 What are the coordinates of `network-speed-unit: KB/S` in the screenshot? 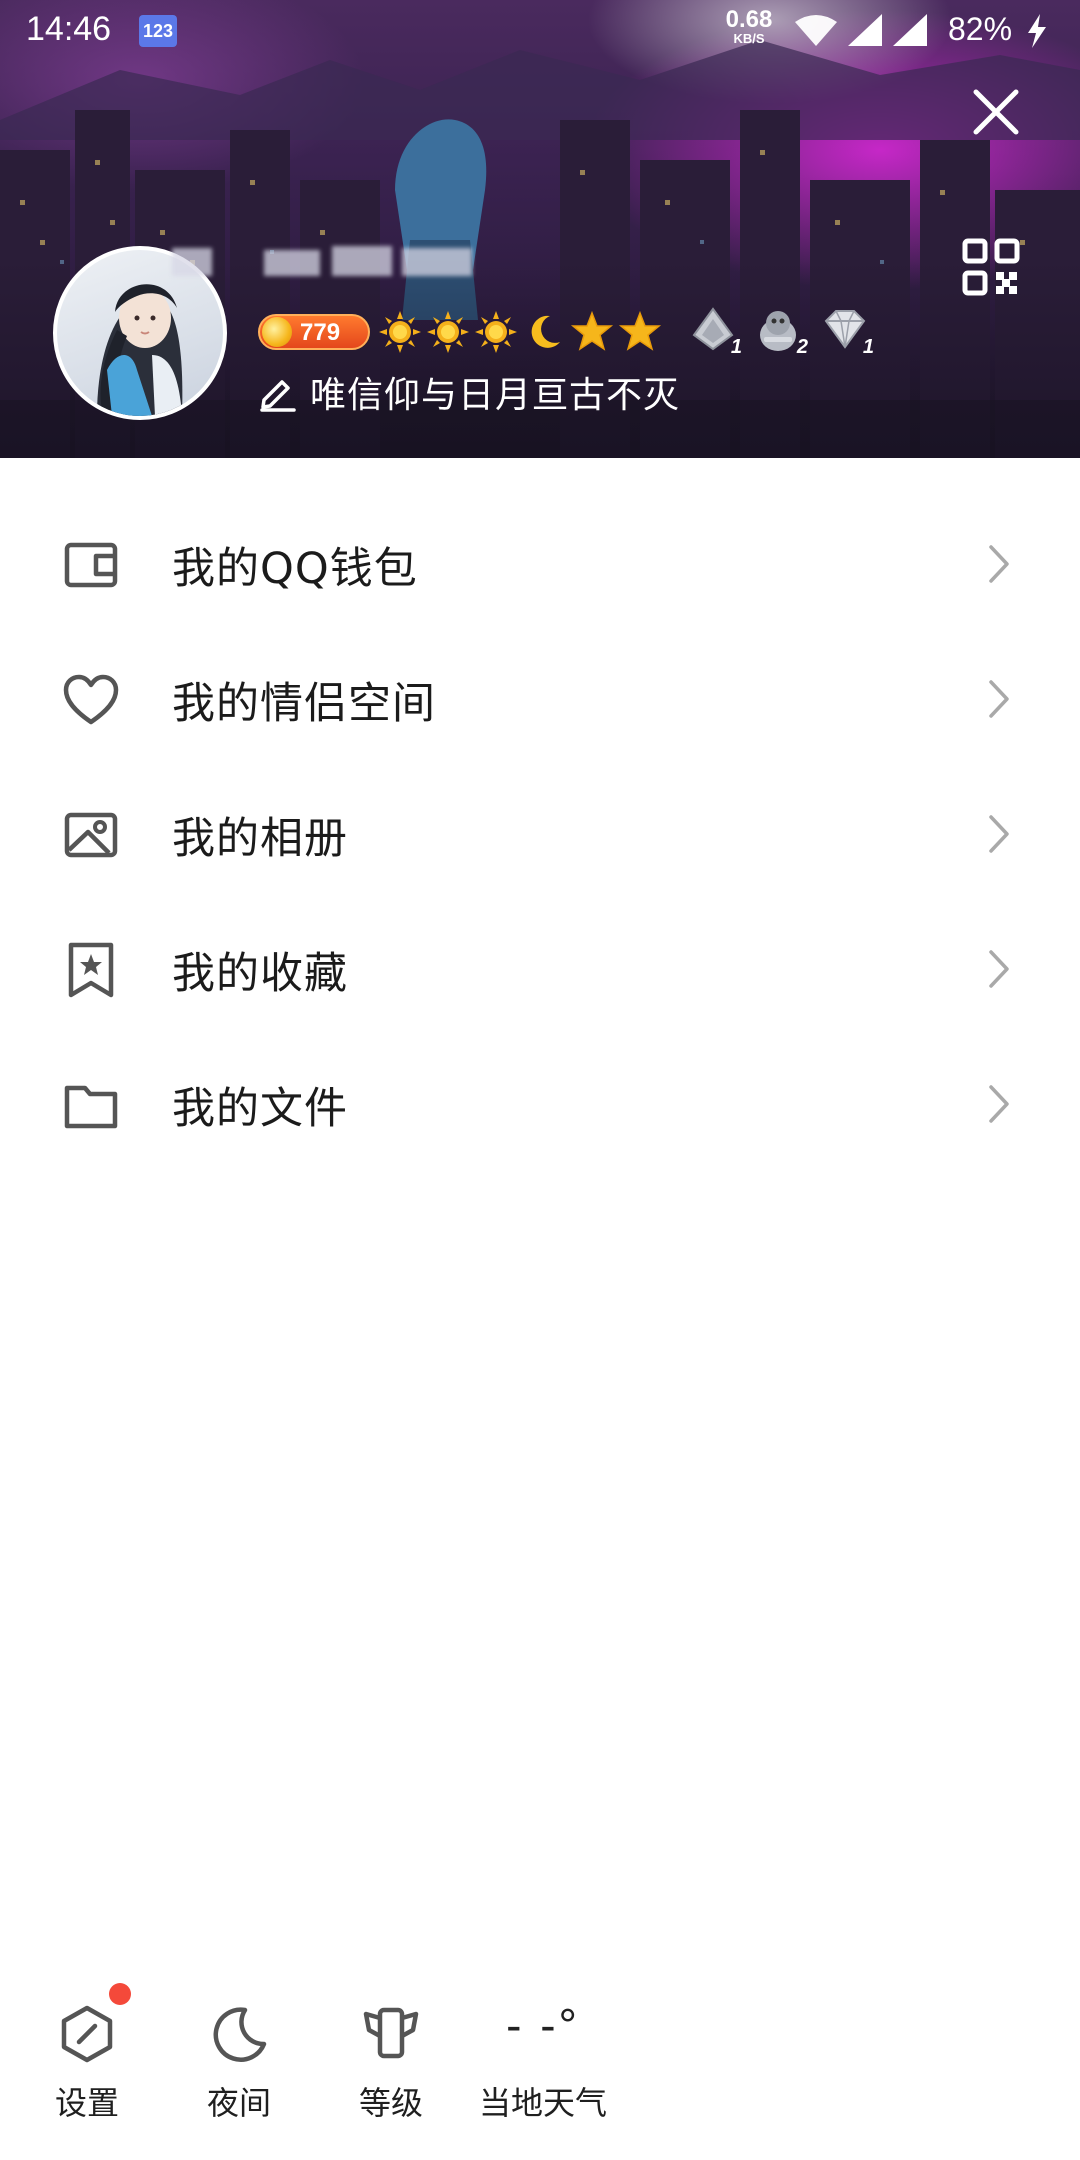 It's located at (749, 38).